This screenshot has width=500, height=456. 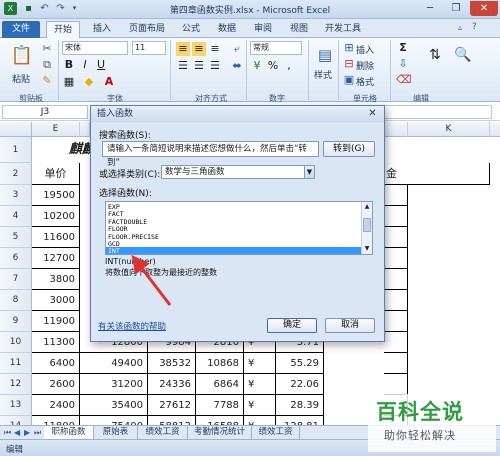 What do you see at coordinates (365, 81) in the screenshot?
I see `format-cells-button: 格式` at bounding box center [365, 81].